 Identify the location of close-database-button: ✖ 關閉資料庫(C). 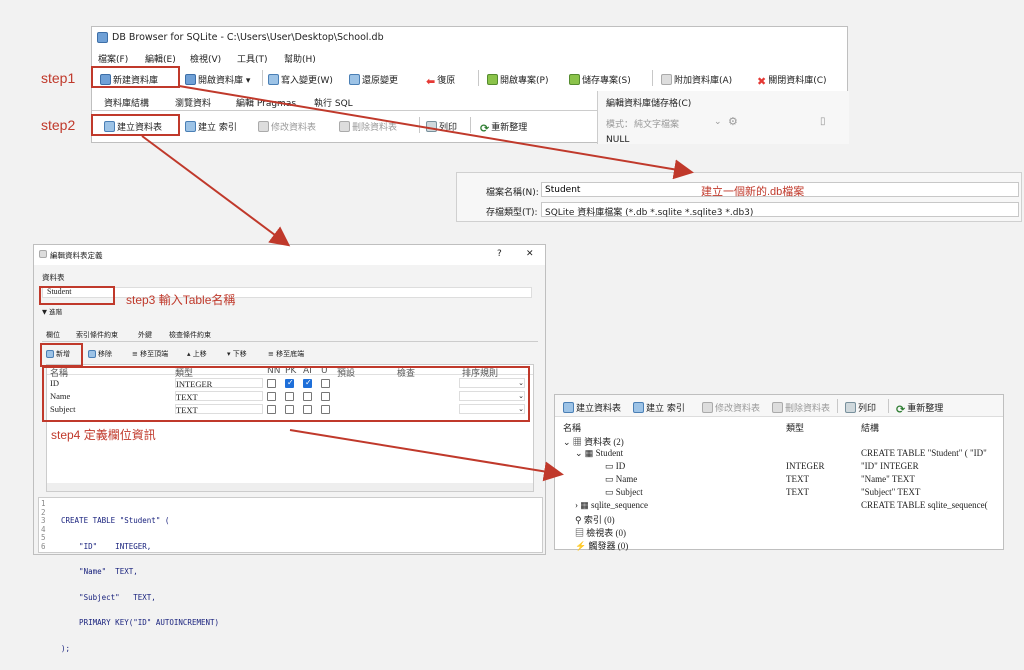
(792, 80).